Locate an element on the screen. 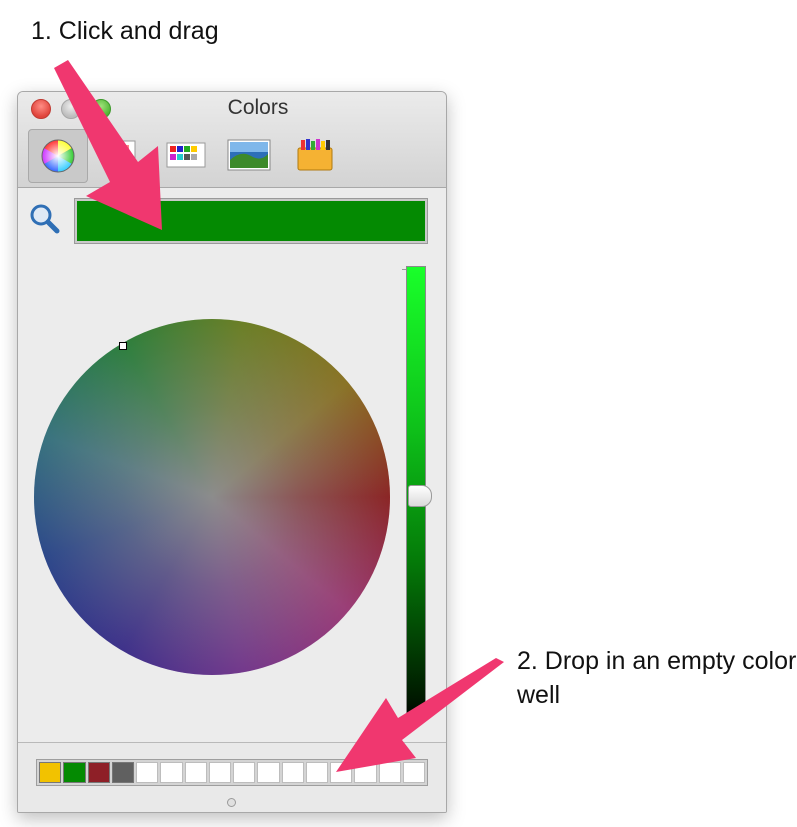 The image size is (797, 827). color-well-bar is located at coordinates (232, 777).